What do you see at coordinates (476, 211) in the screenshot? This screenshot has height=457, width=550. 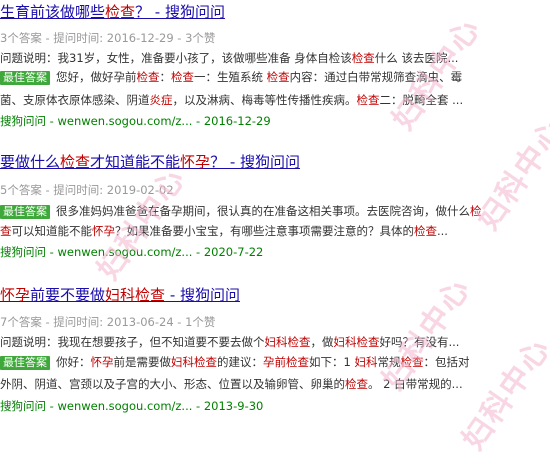 I see `keyword-highlight: 检` at bounding box center [476, 211].